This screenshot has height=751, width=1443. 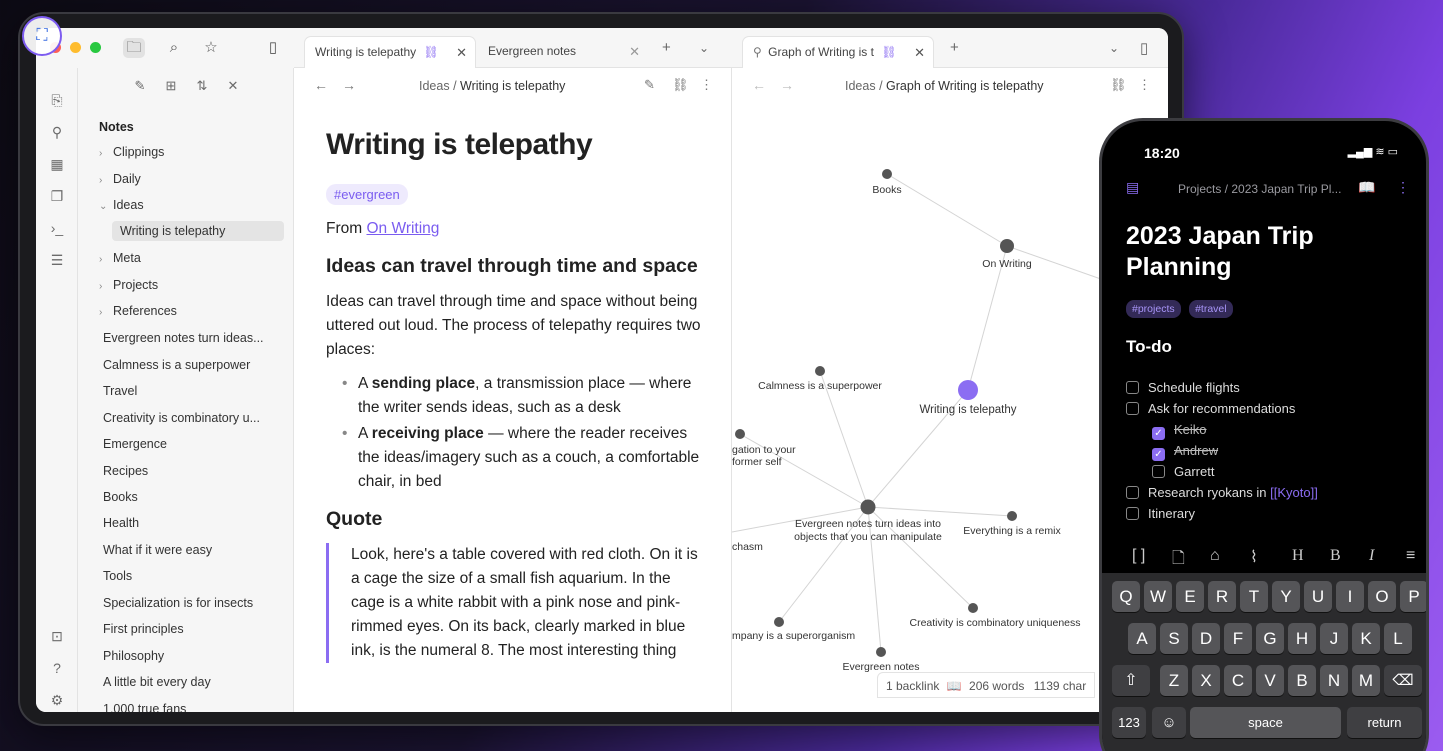 What do you see at coordinates (1382, 596) in the screenshot?
I see `key: O` at bounding box center [1382, 596].